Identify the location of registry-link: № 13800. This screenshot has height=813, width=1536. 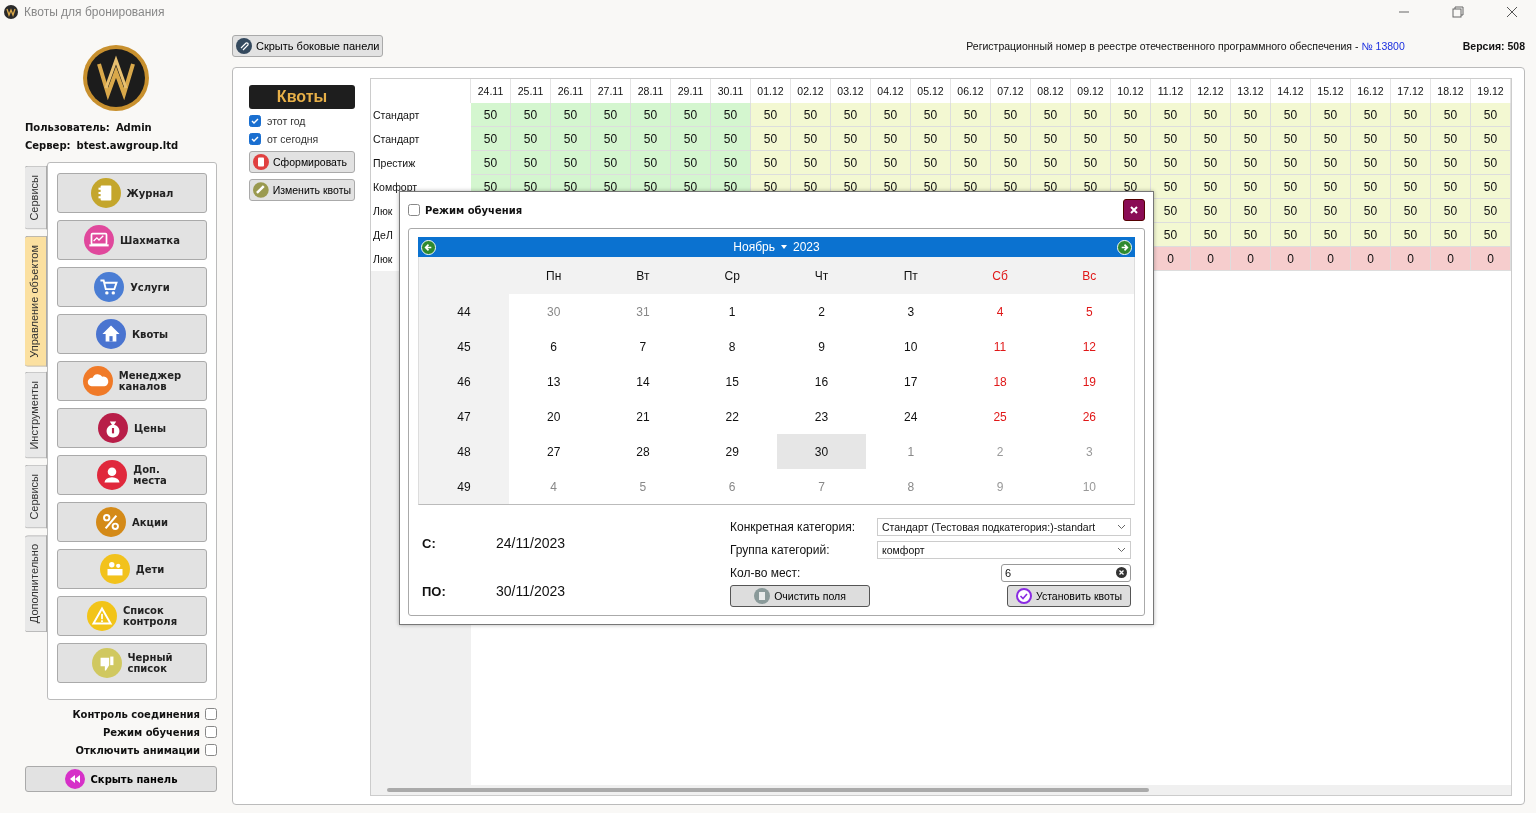
(1383, 45).